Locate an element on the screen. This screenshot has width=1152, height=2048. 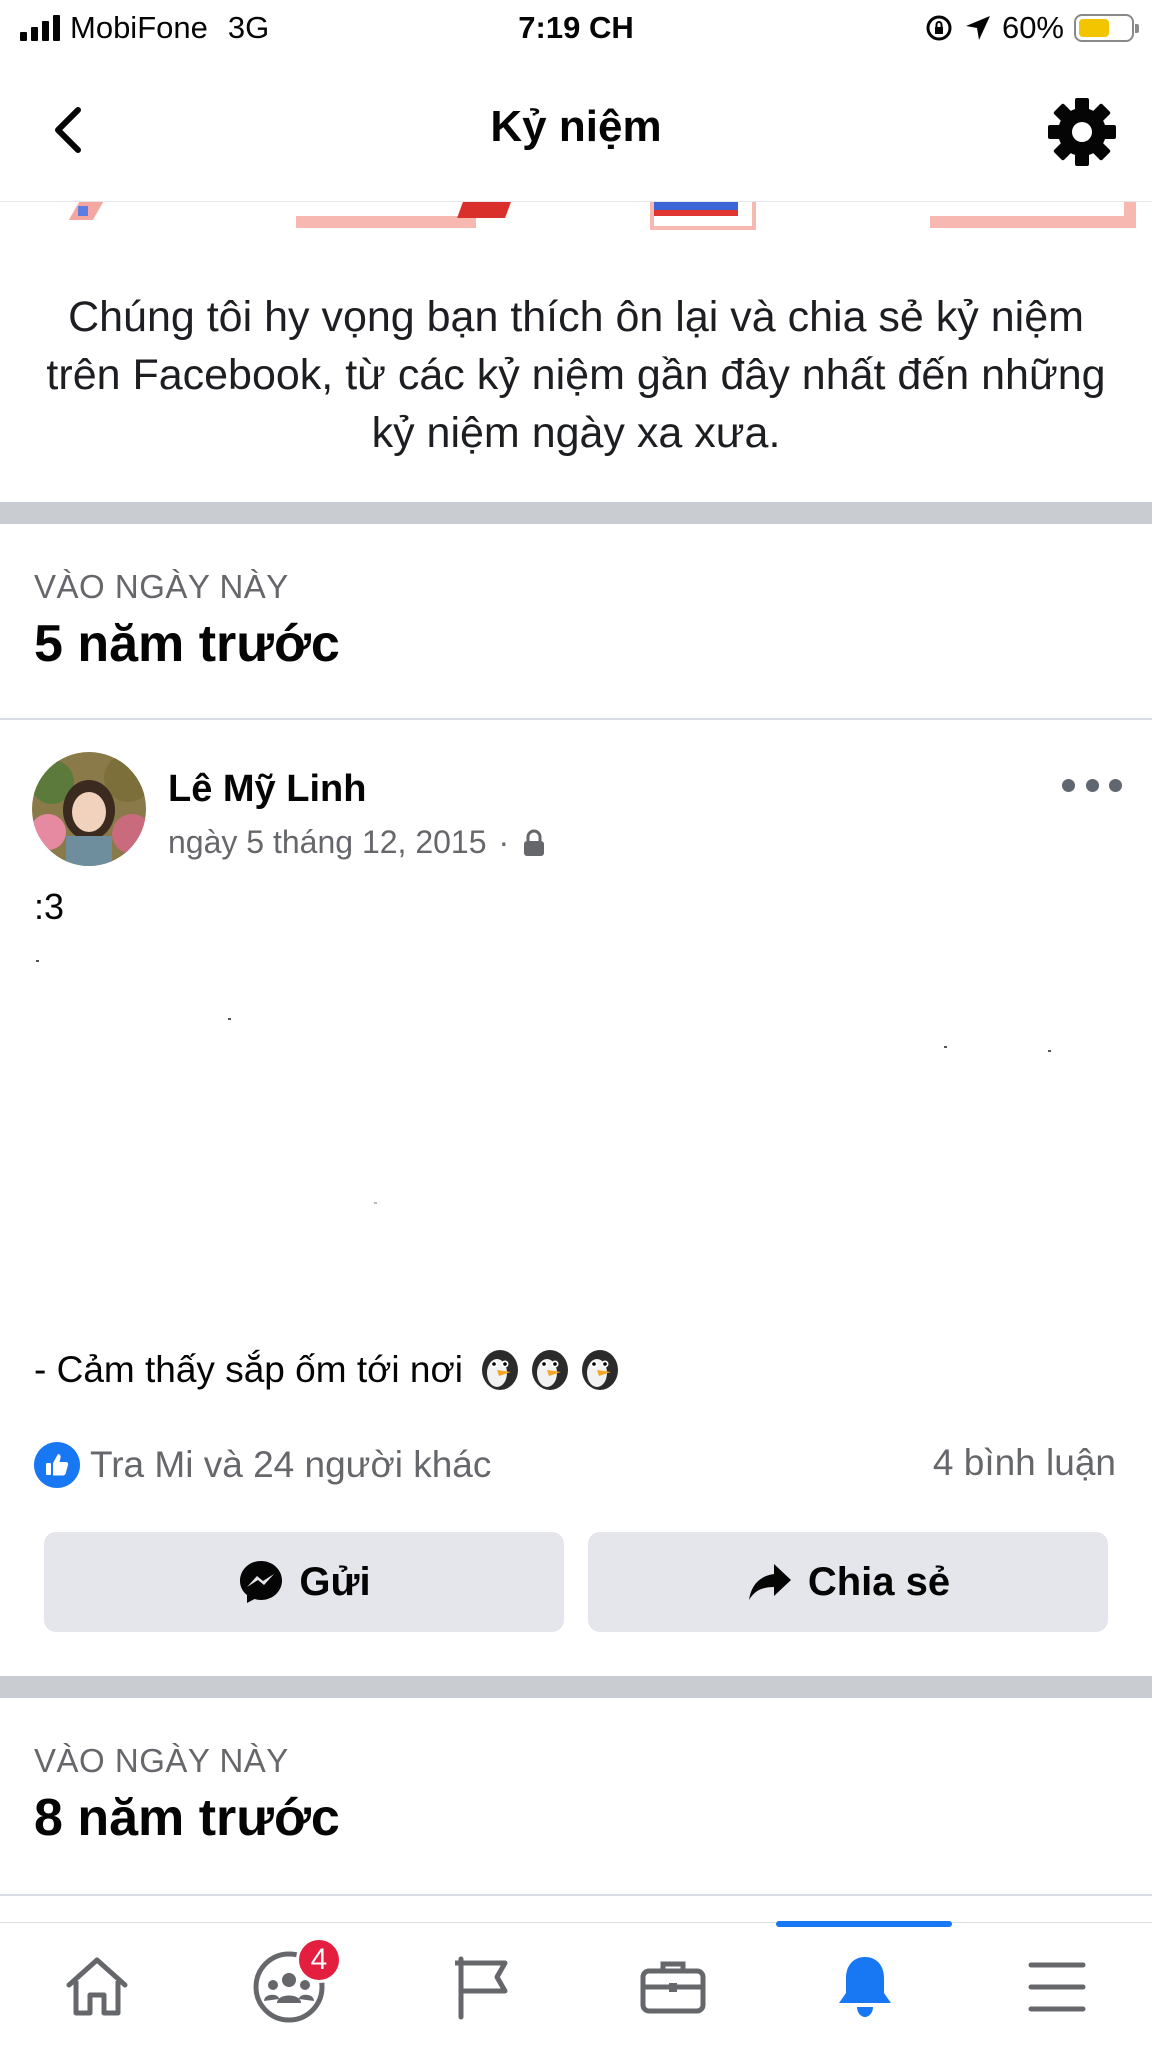
post-meta: ngày 5 tháng 12, 2015 · is located at coordinates (357, 842).